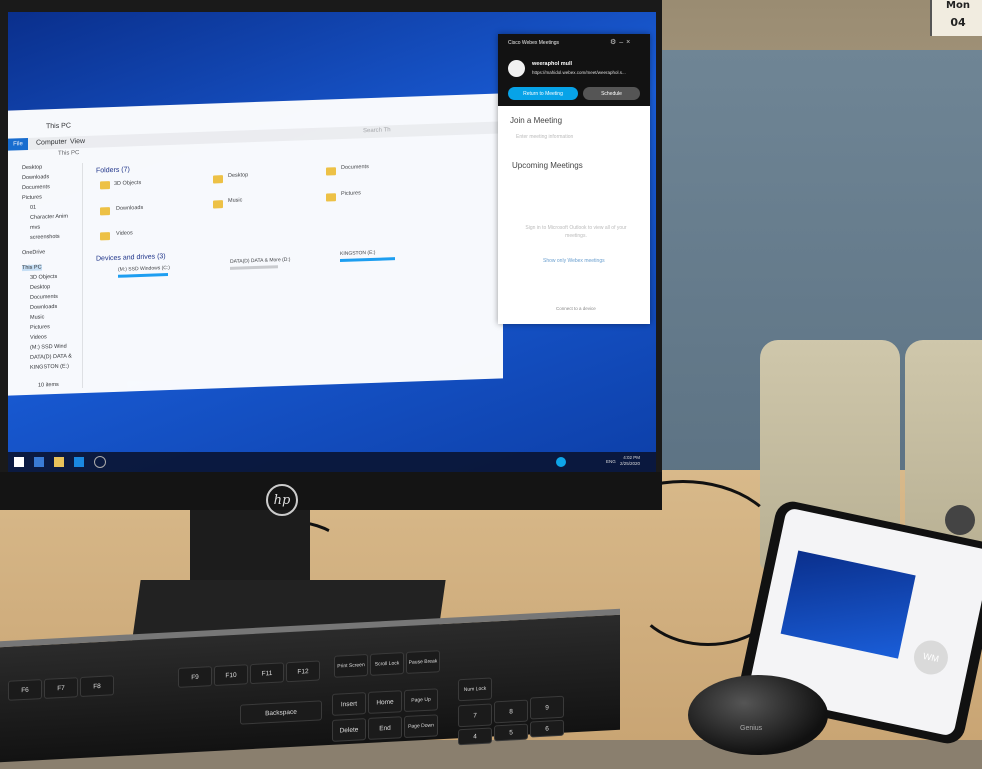 Image resolution: width=982 pixels, height=769 pixels. Describe the element at coordinates (611, 93) in the screenshot. I see `schedule-button: Schedule` at that location.